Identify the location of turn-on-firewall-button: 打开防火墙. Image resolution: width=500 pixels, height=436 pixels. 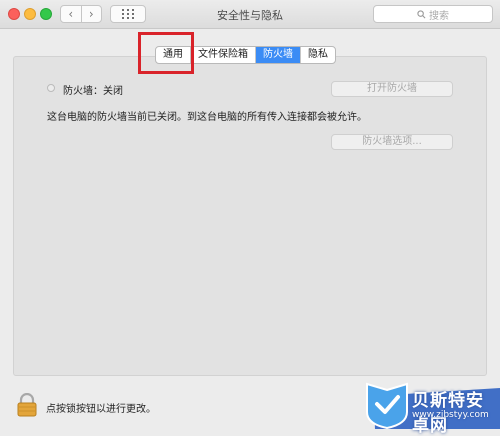
(392, 89).